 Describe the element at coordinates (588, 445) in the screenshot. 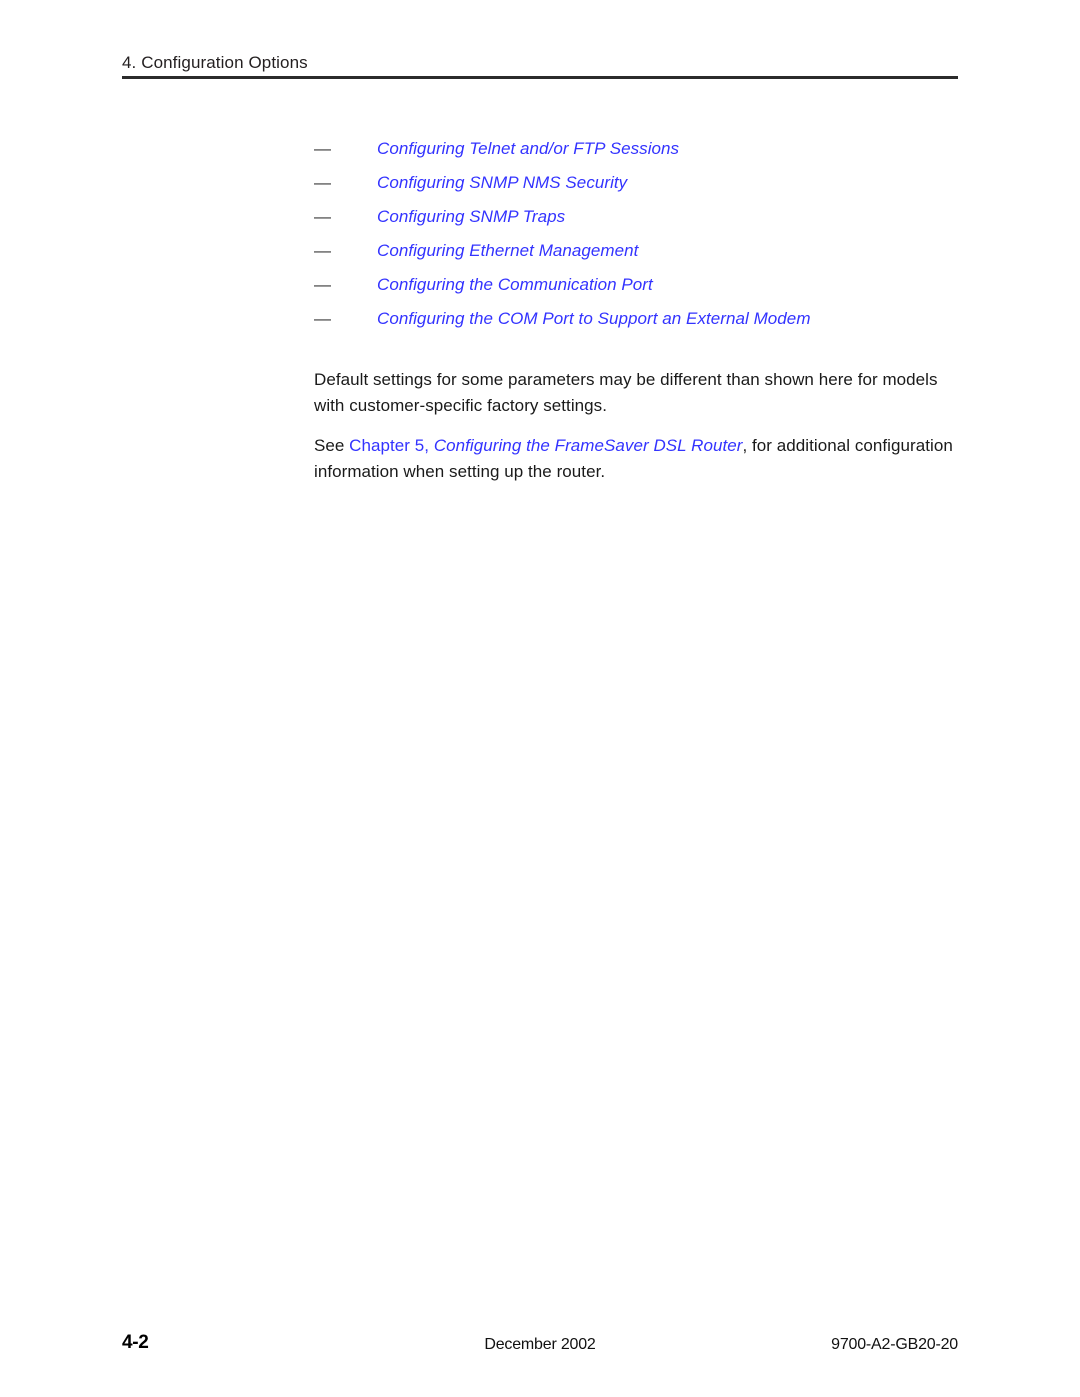

I see `xref-configuring-framesaver-dsl-router: Configuring the FrameSaver DSL Router` at that location.